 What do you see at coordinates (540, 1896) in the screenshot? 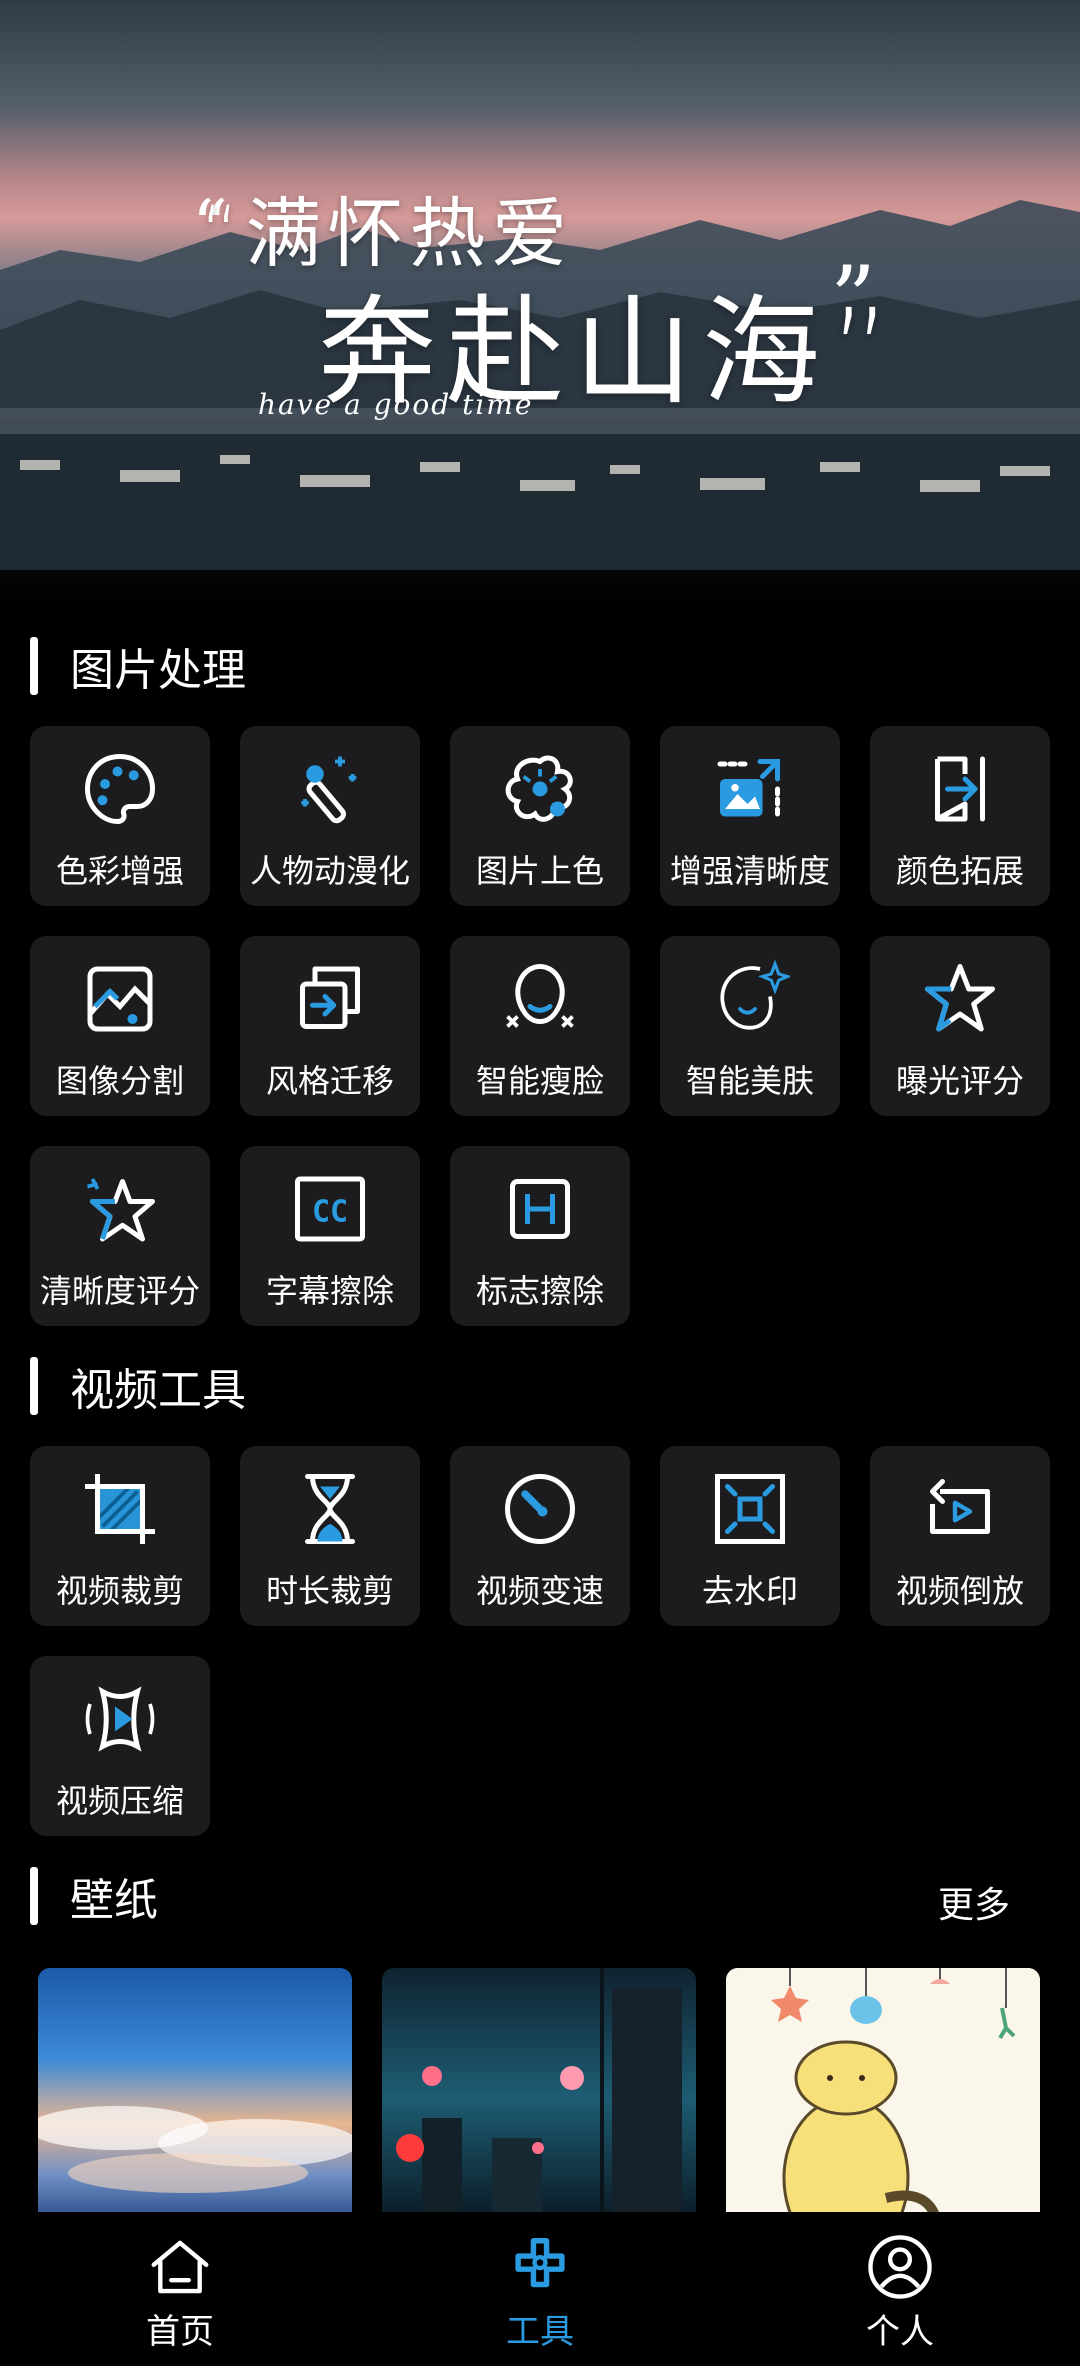
I see `section-wallpaper: 壁纸` at bounding box center [540, 1896].